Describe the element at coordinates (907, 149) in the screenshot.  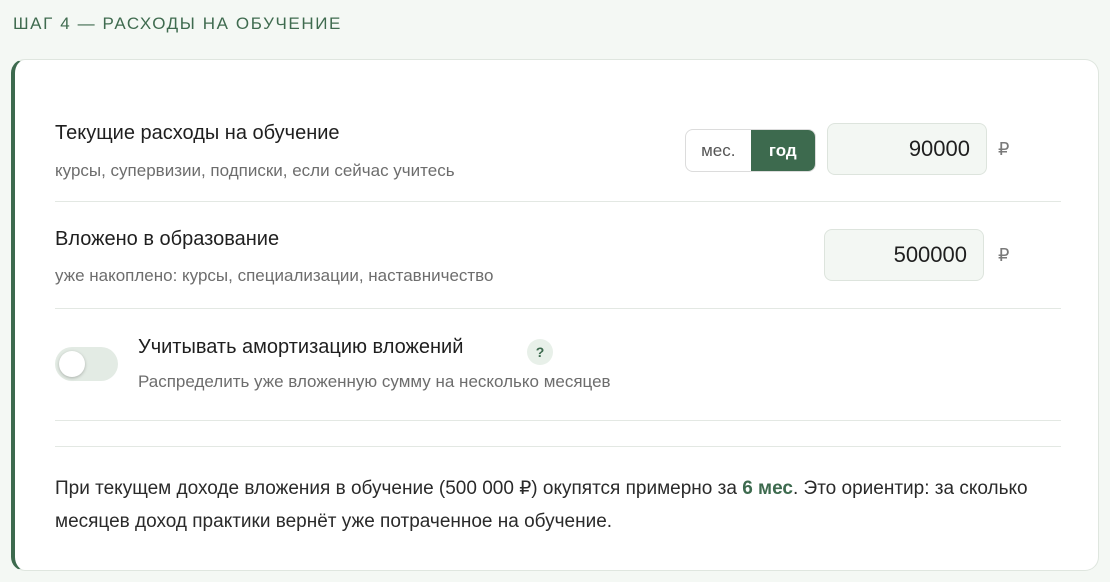
I see `current-expenses-input` at that location.